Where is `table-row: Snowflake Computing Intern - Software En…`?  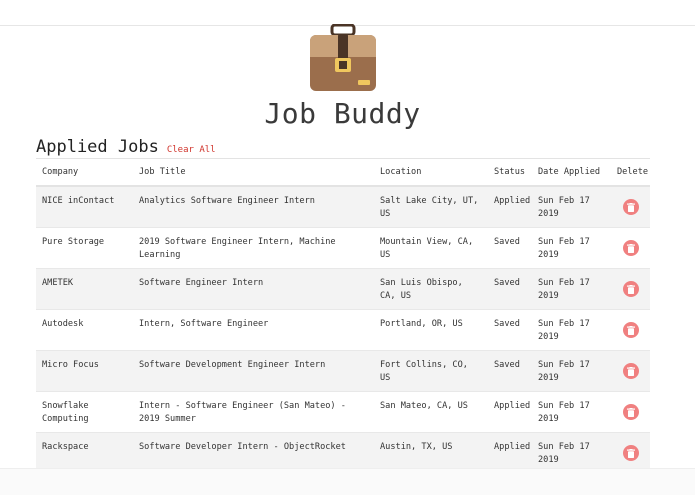
table-row: Snowflake Computing Intern - Software En… is located at coordinates (343, 412).